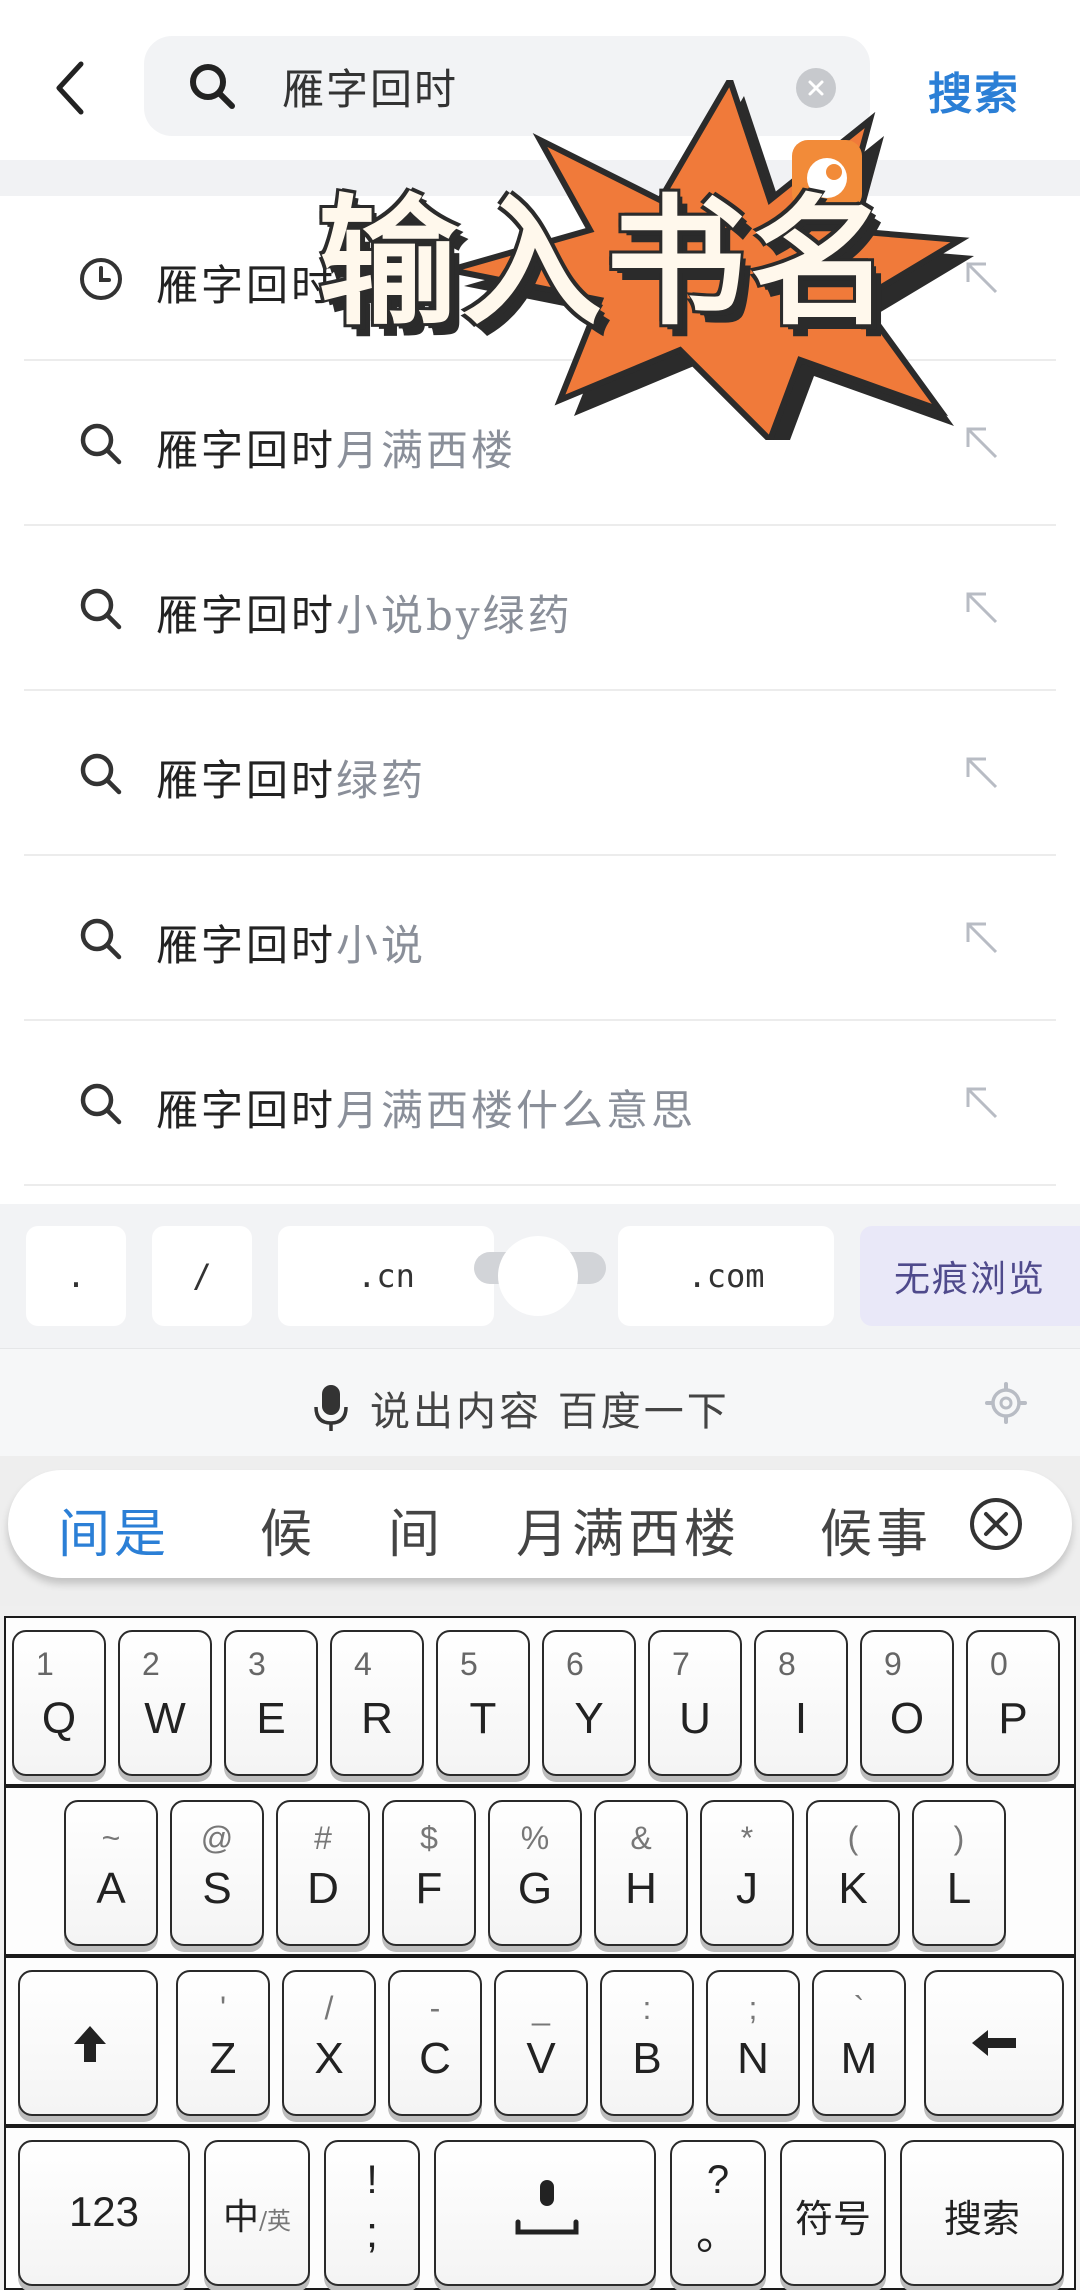 Image resolution: width=1080 pixels, height=2290 pixels. I want to click on key-r: 4R, so click(377, 1703).